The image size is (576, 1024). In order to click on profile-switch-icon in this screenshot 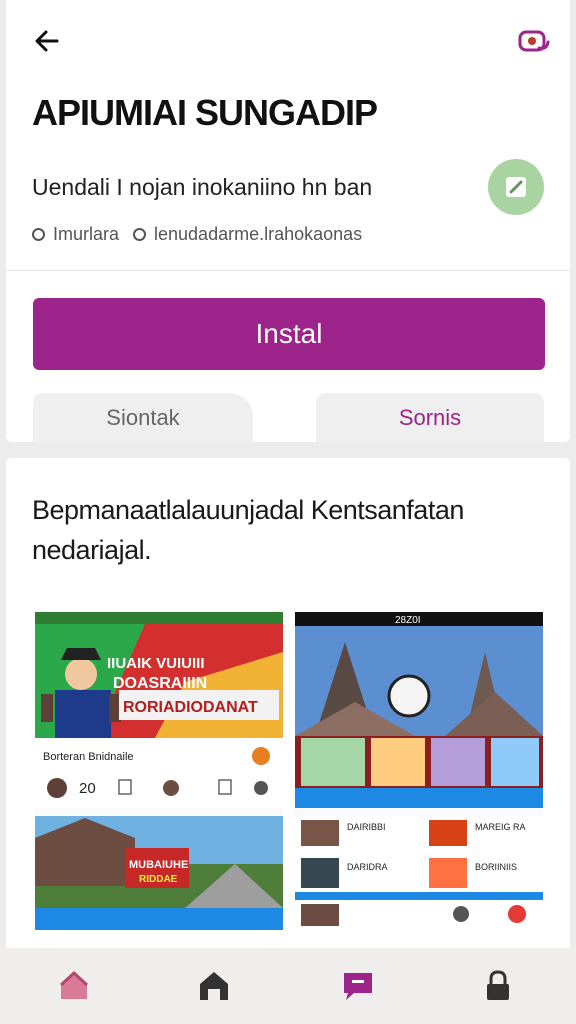, I will do `click(534, 41)`.